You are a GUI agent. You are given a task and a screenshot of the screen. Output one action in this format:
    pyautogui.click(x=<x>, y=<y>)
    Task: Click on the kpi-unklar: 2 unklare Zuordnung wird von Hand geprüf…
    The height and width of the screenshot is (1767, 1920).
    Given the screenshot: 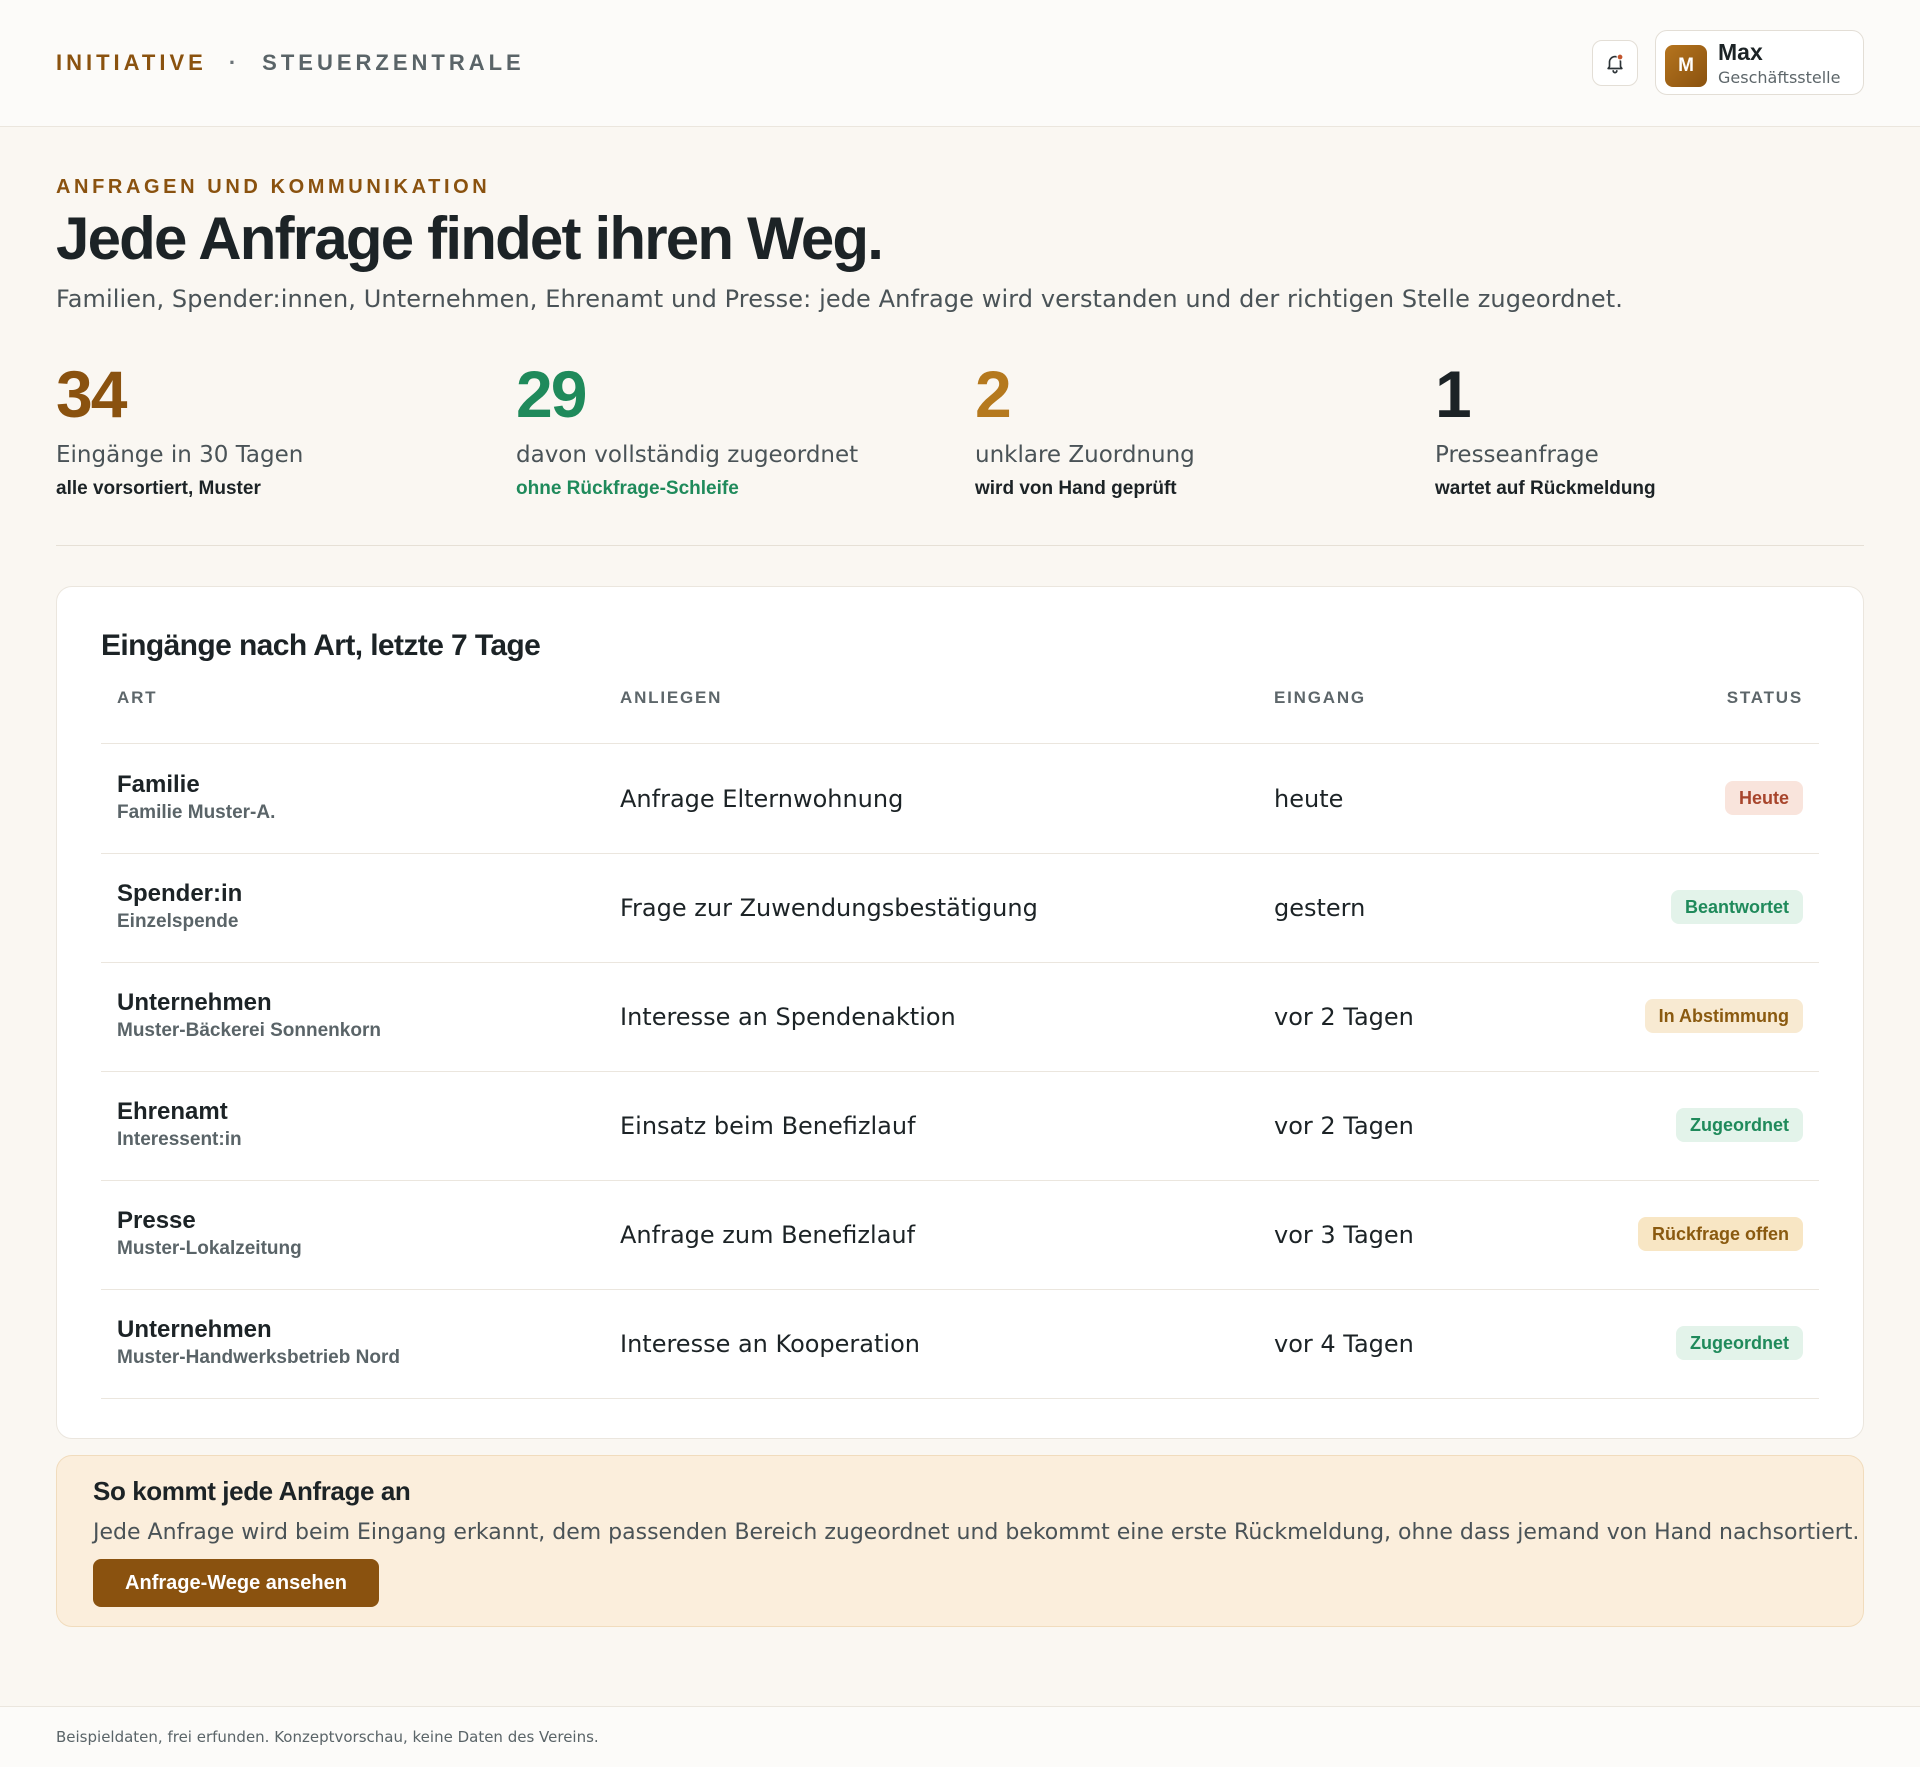 What is the action you would take?
    pyautogui.click(x=1195, y=429)
    